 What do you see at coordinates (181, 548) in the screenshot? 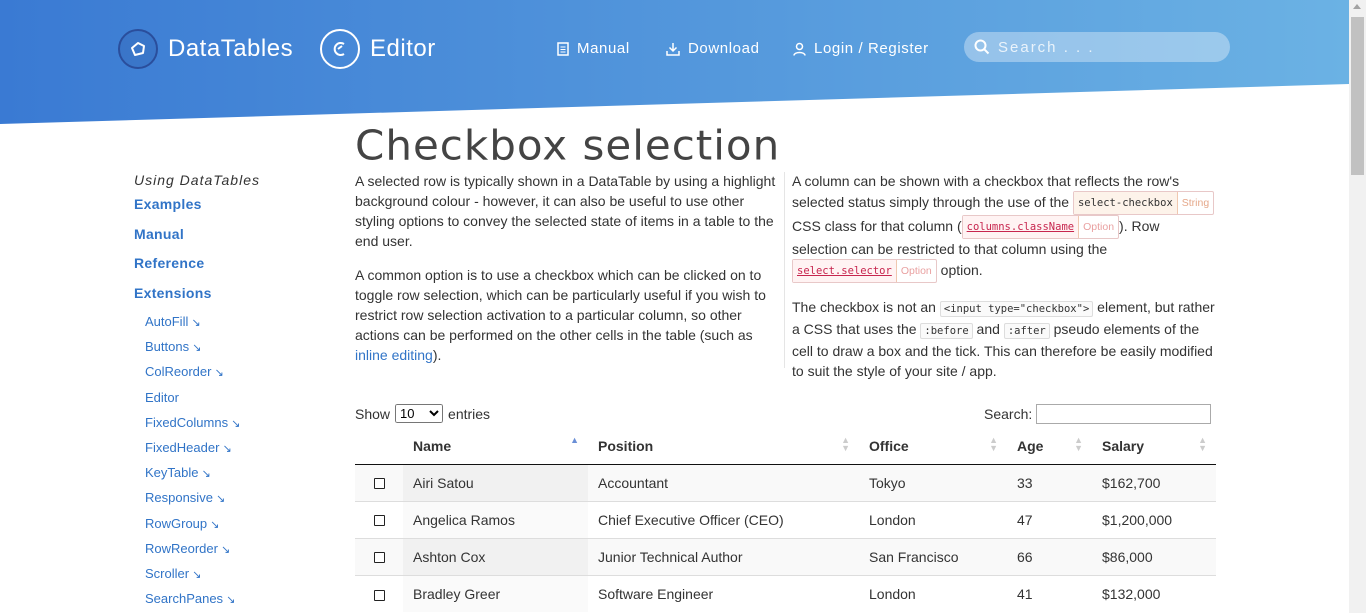
I see `ext-label: RowReorder` at bounding box center [181, 548].